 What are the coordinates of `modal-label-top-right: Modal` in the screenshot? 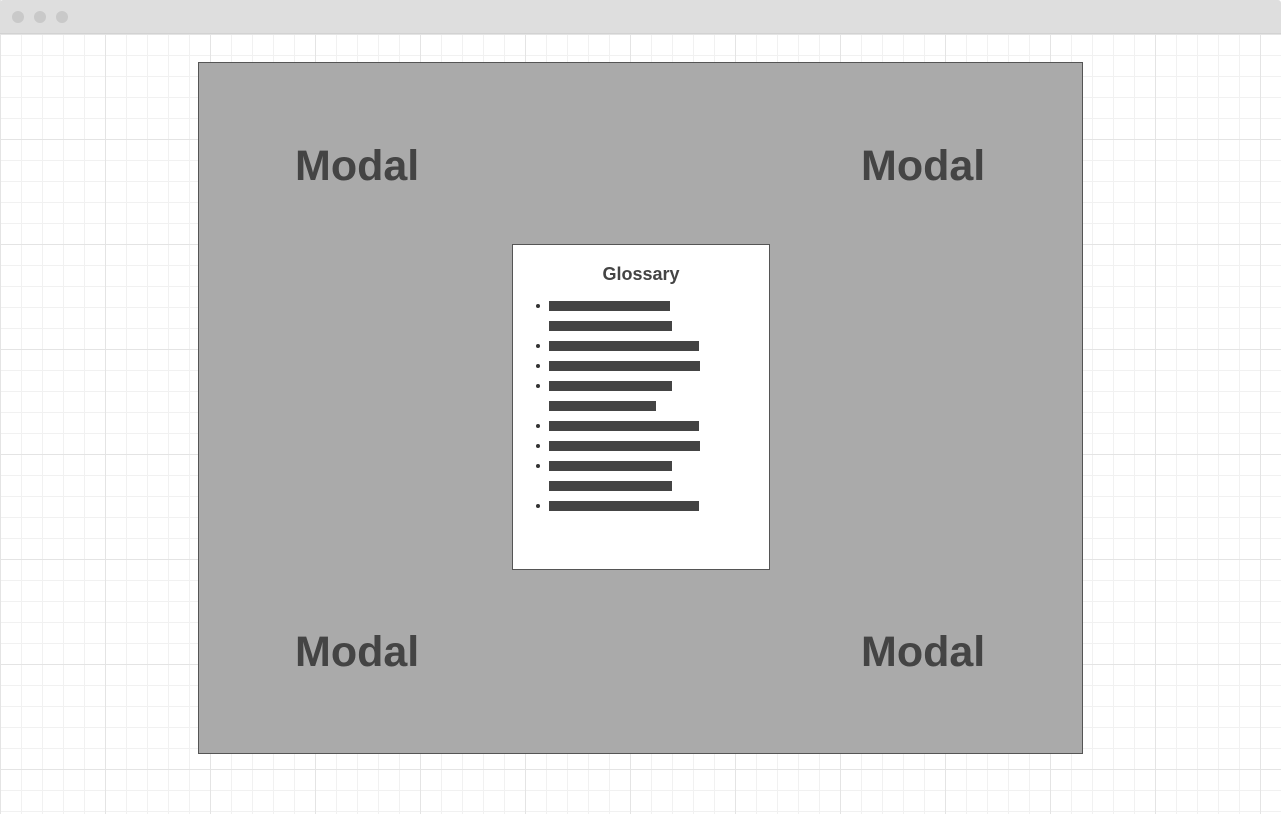 It's located at (923, 166).